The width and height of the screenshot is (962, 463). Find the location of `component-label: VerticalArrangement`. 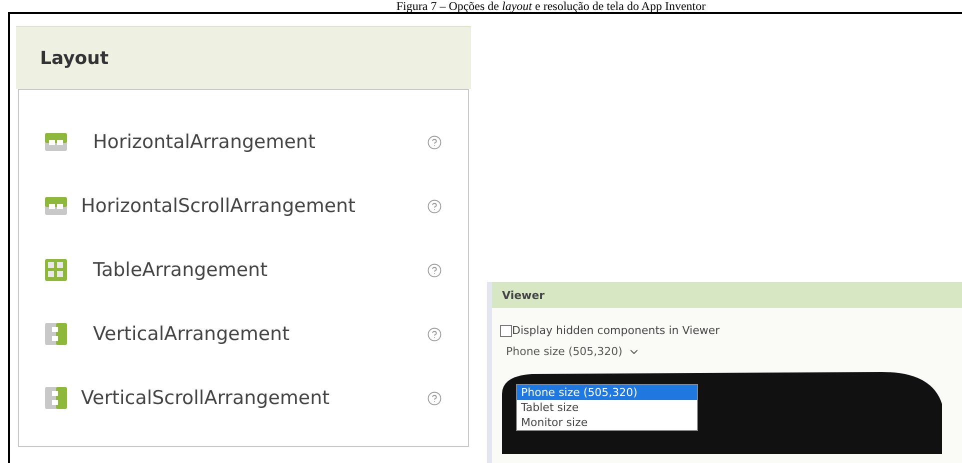

component-label: VerticalArrangement is located at coordinates (260, 334).